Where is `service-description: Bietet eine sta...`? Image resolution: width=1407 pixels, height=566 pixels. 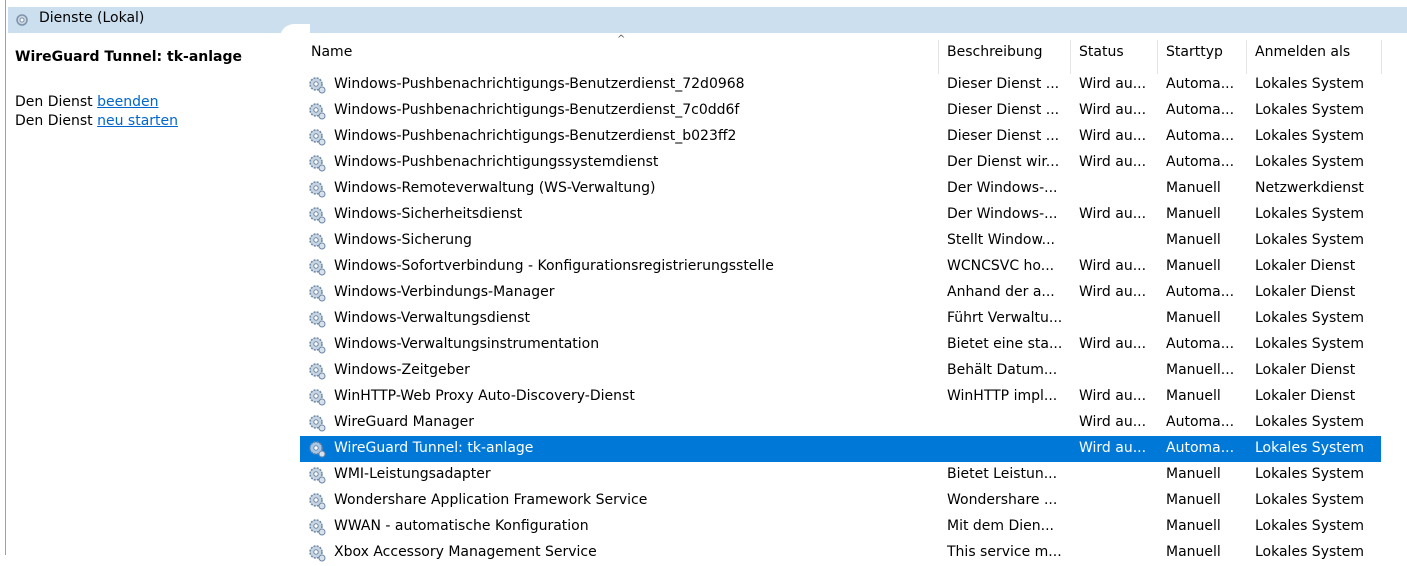 service-description: Bietet eine sta... is located at coordinates (1005, 344).